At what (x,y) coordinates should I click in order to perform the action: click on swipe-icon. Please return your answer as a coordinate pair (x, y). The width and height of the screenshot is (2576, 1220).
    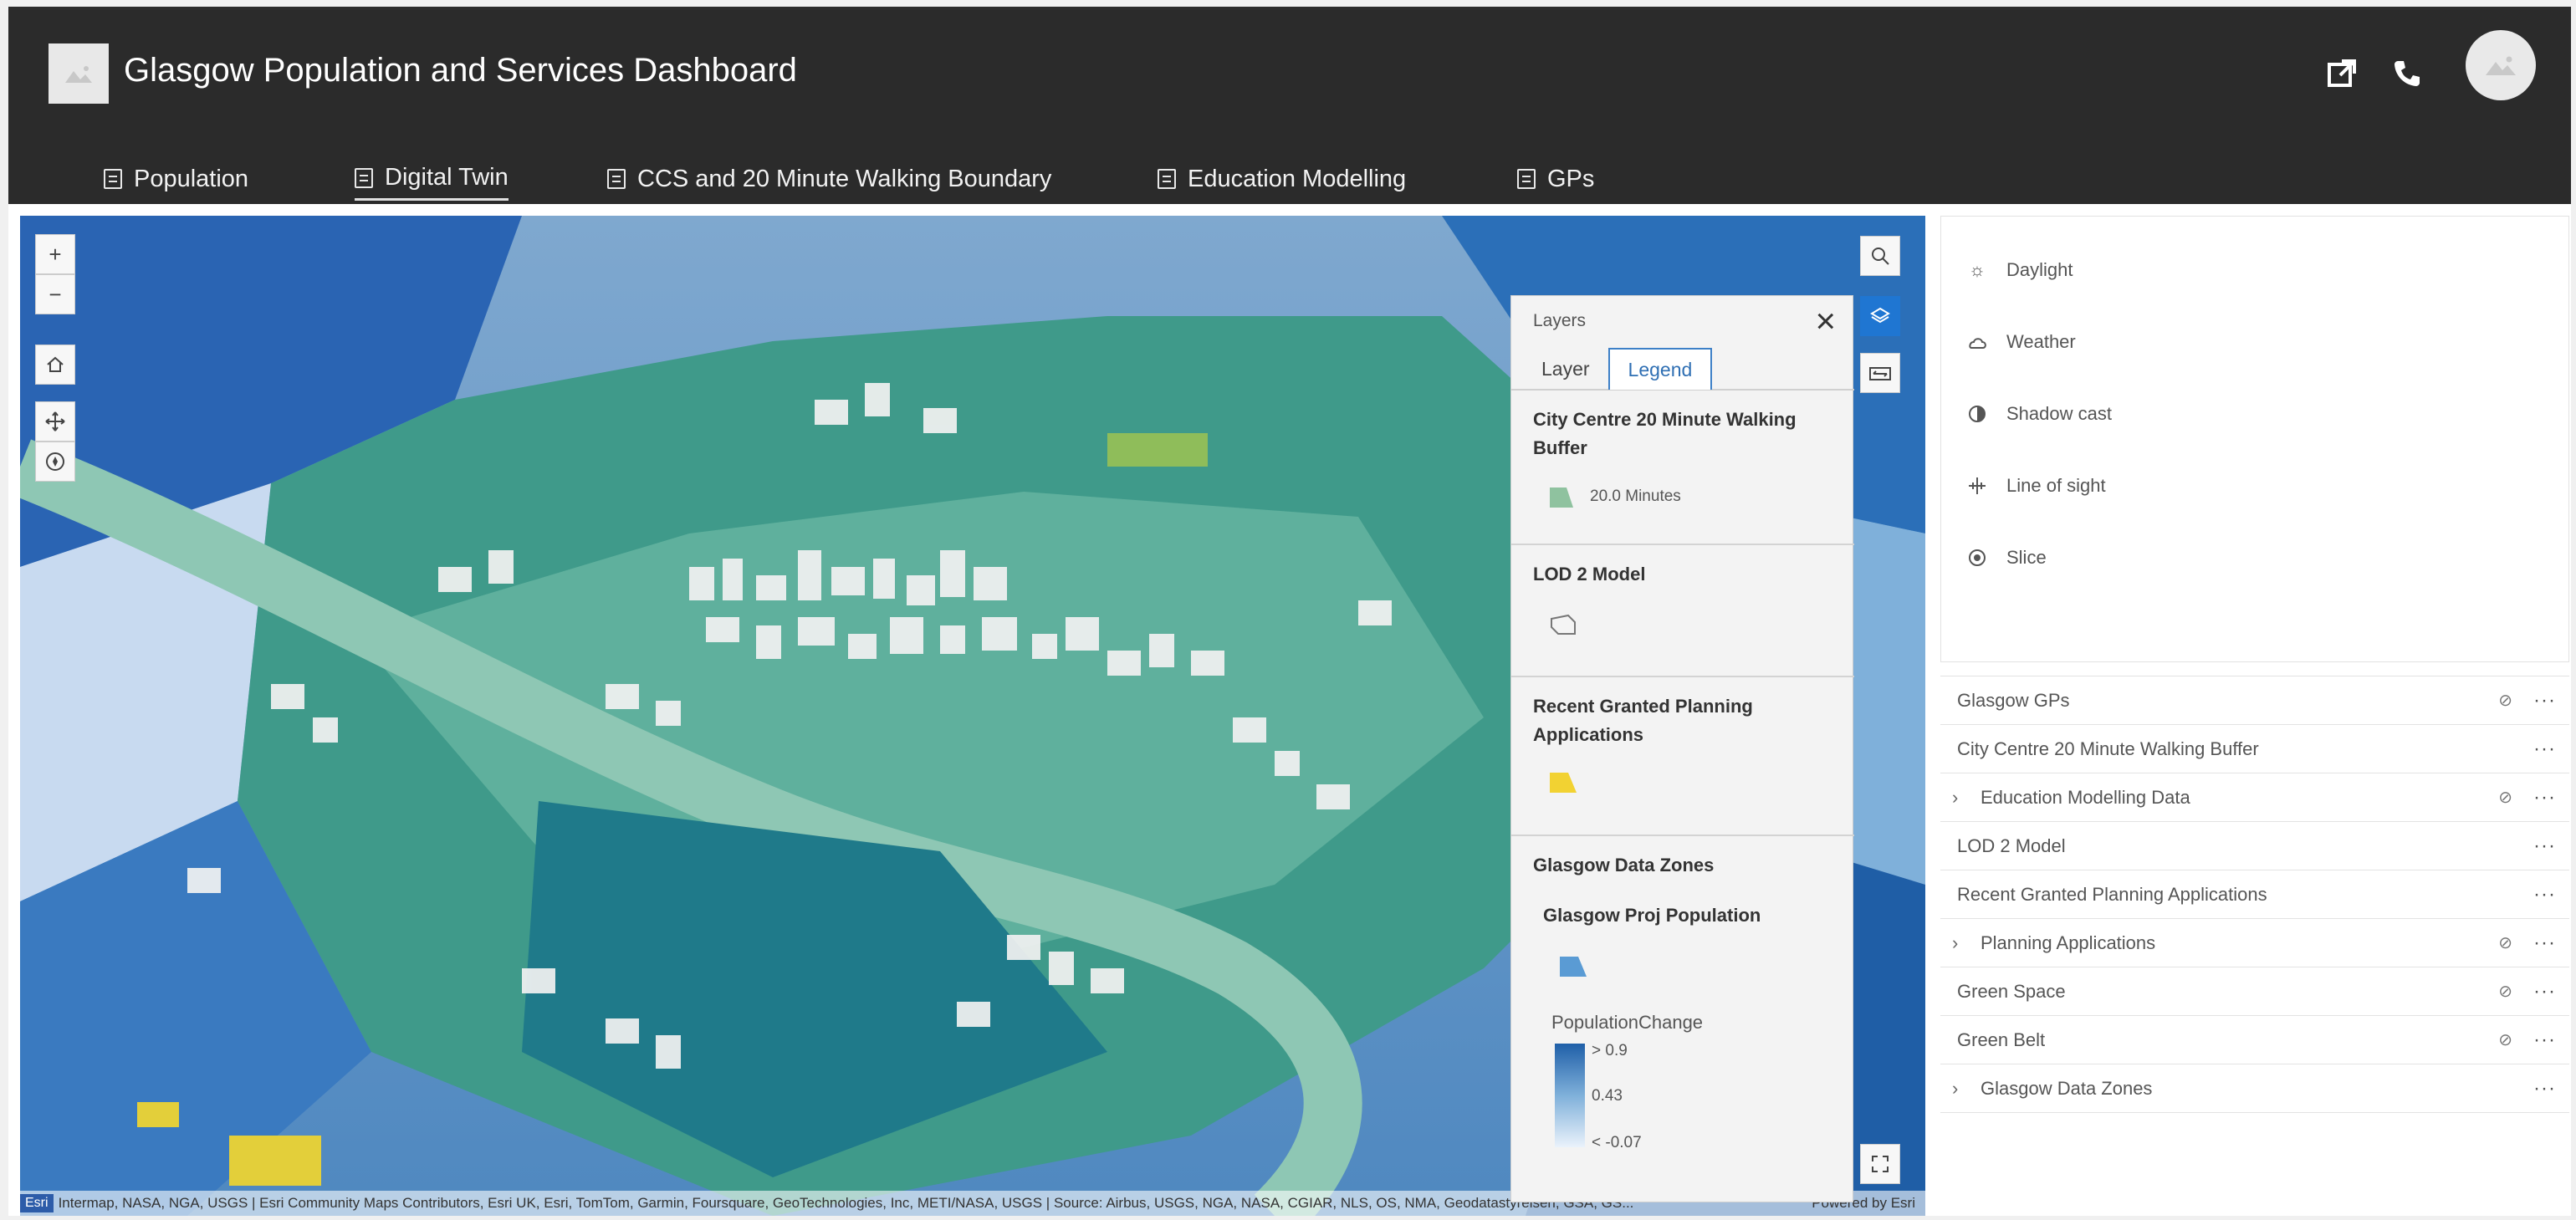
    Looking at the image, I should click on (1880, 373).